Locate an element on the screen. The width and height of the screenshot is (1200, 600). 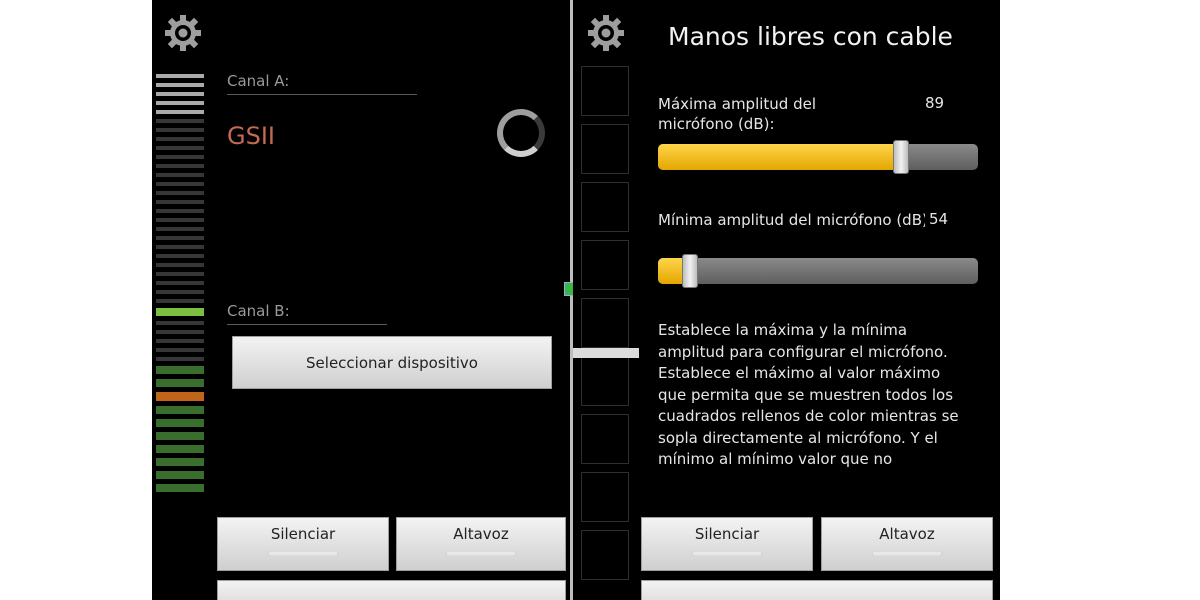
level-boxes is located at coordinates (606, 327).